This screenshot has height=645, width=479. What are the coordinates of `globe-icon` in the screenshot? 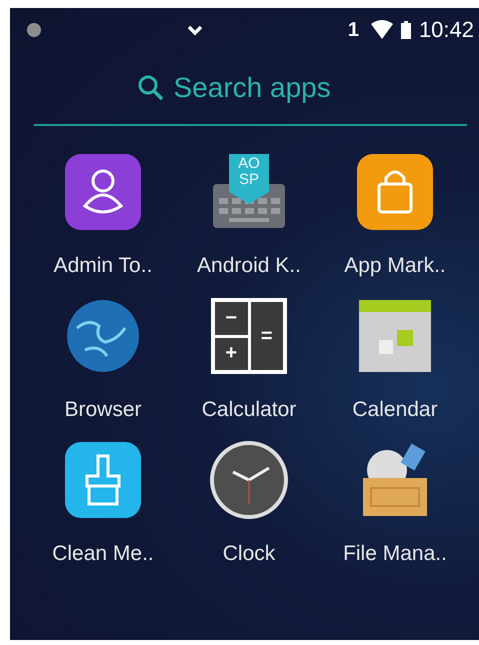 It's located at (103, 336).